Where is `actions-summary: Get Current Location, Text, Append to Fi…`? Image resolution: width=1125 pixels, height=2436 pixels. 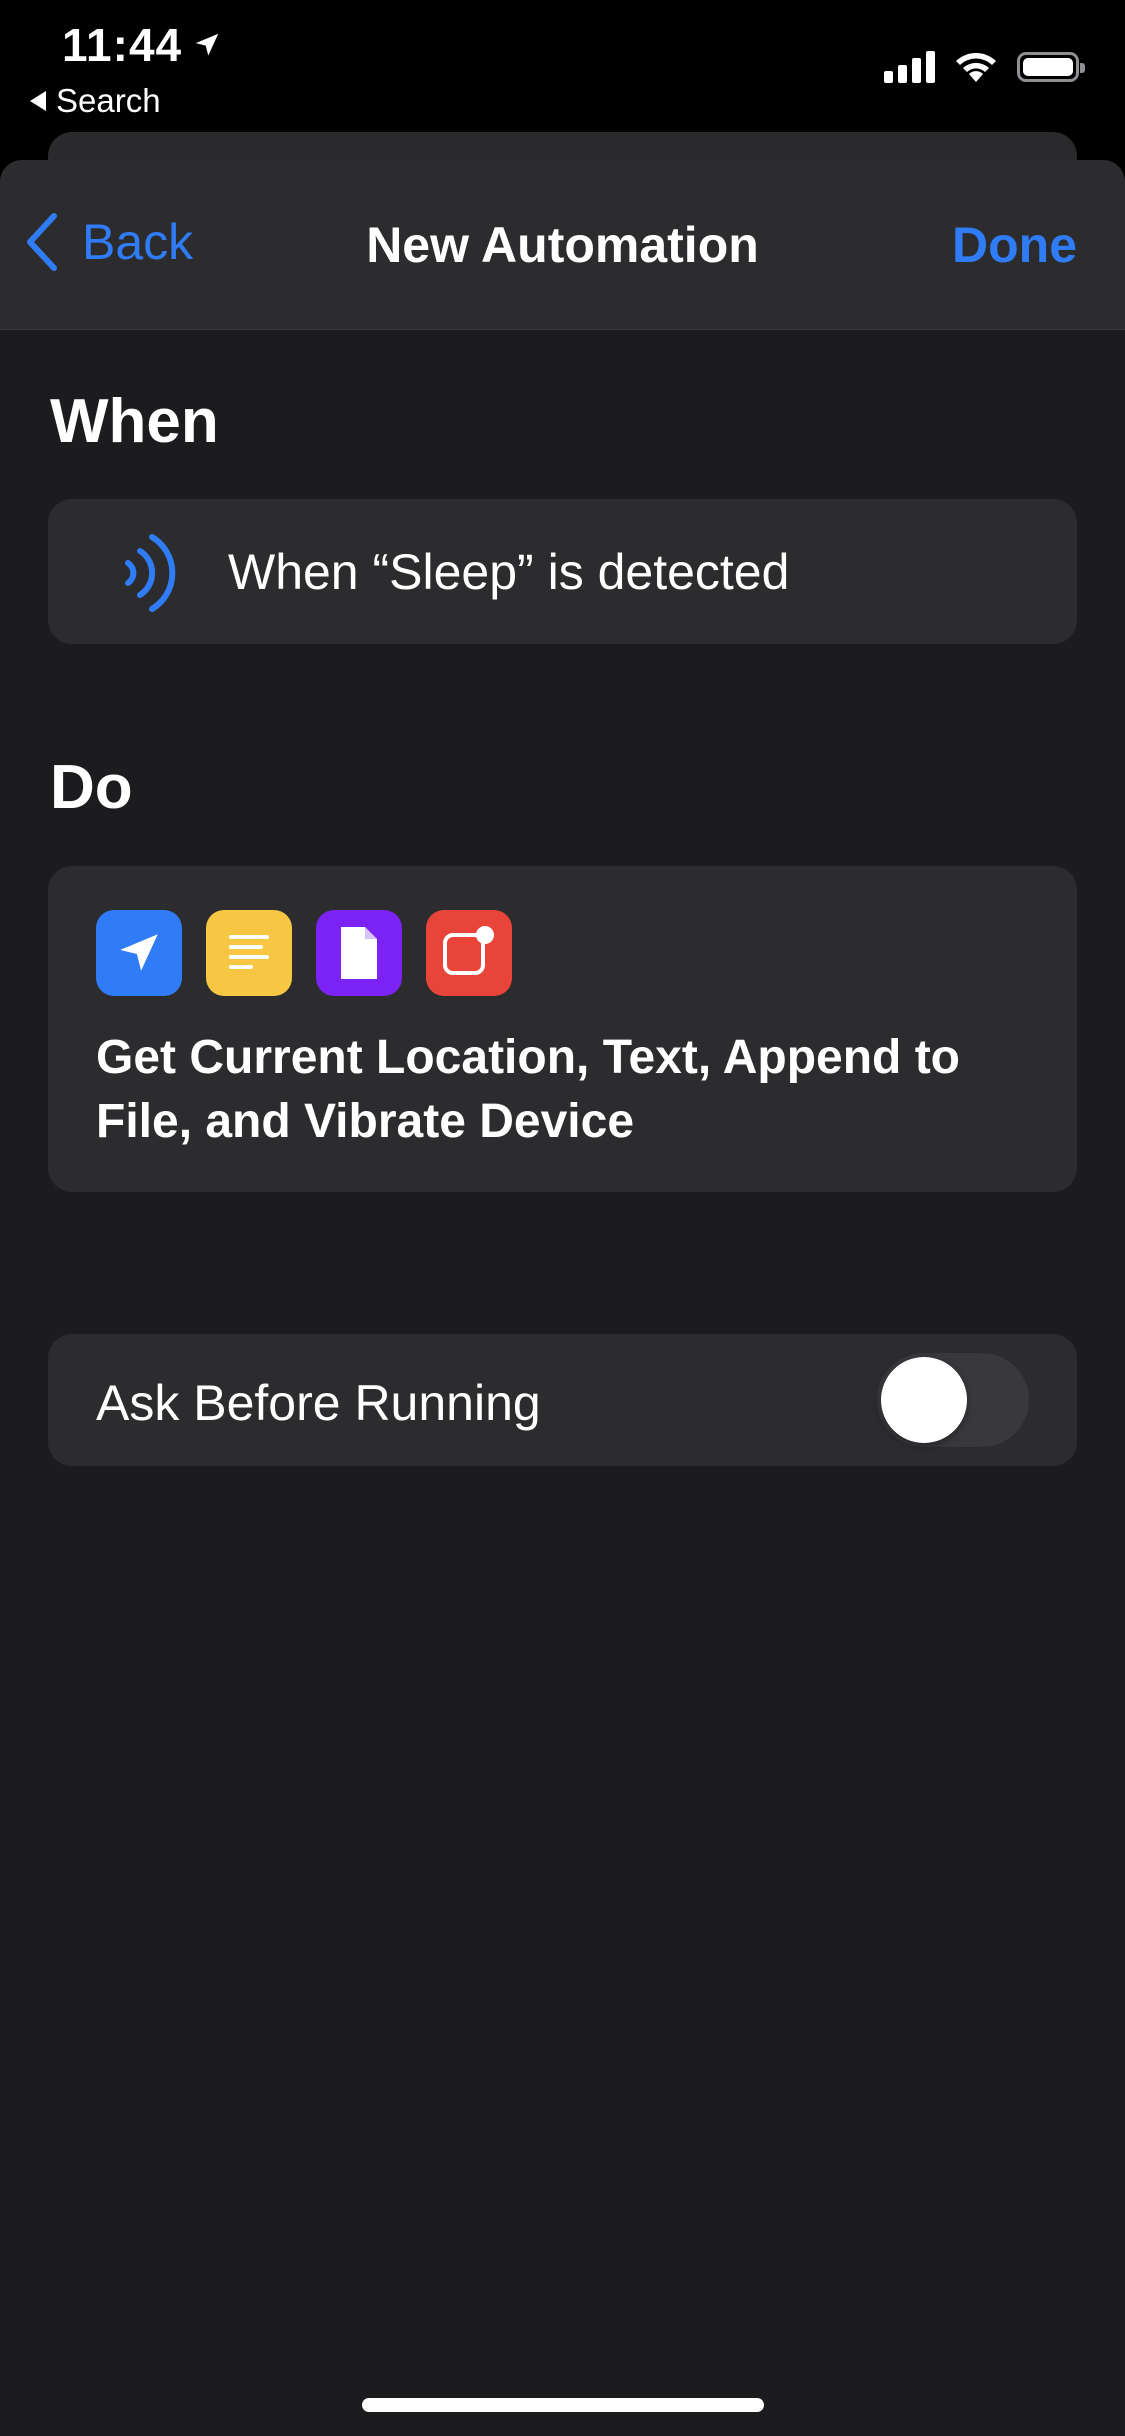 actions-summary: Get Current Location, Text, Append to Fi… is located at coordinates (528, 1089).